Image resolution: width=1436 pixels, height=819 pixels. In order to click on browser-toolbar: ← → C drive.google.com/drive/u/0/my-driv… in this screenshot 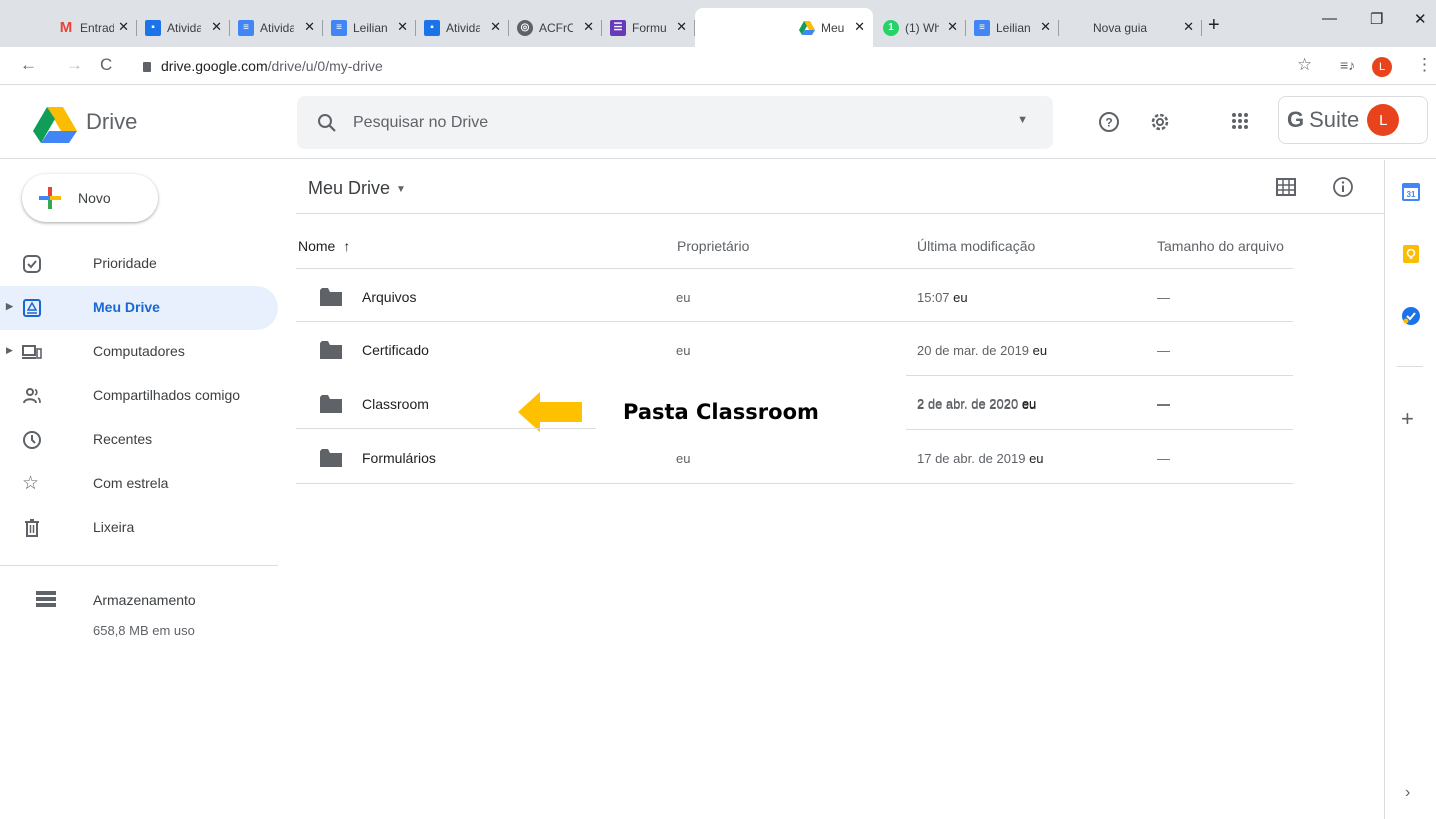, I will do `click(718, 66)`.